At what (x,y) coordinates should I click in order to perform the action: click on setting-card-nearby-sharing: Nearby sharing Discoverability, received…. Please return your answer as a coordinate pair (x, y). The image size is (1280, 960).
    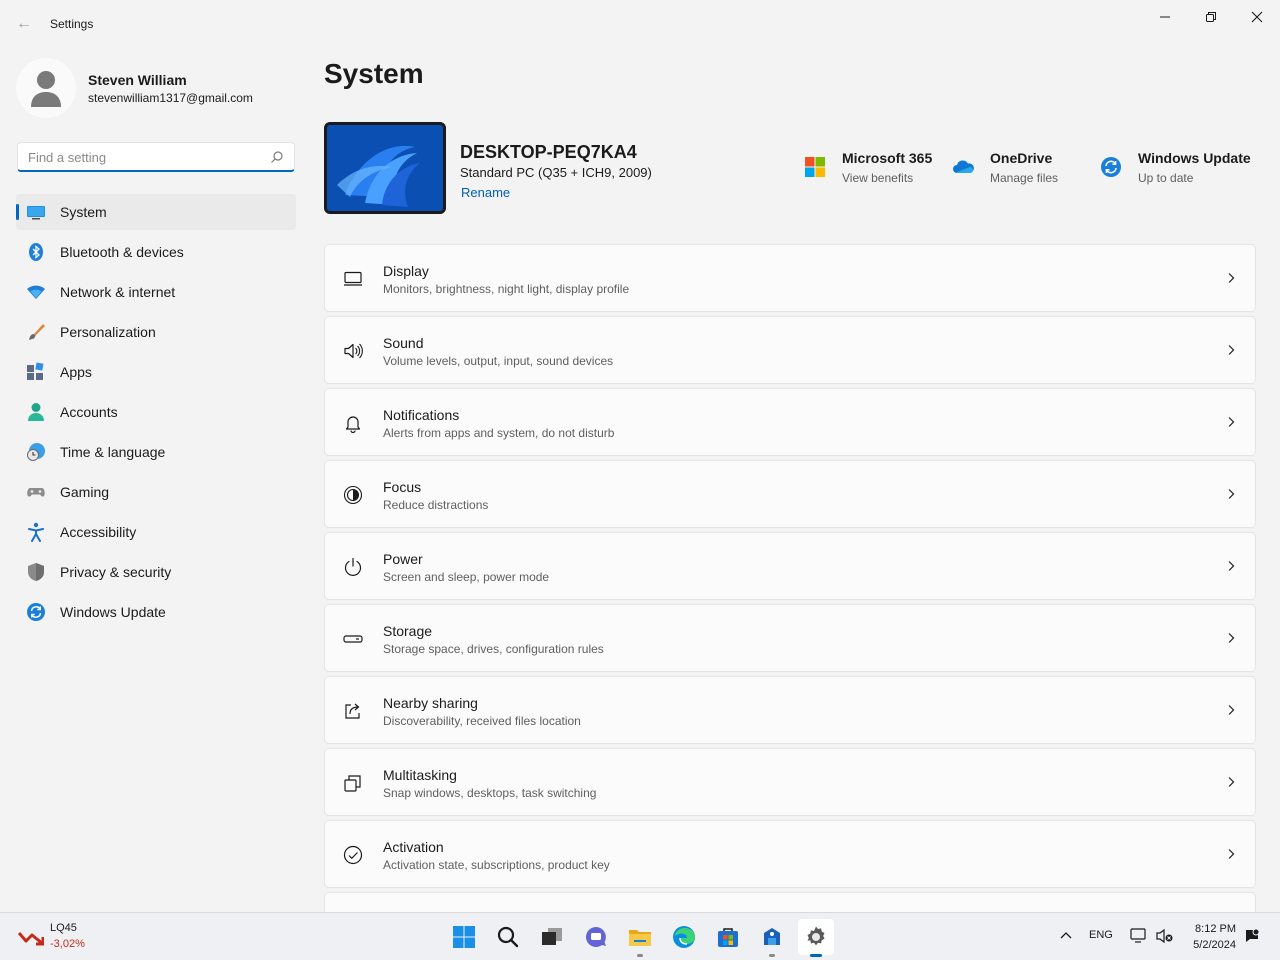
    Looking at the image, I should click on (790, 710).